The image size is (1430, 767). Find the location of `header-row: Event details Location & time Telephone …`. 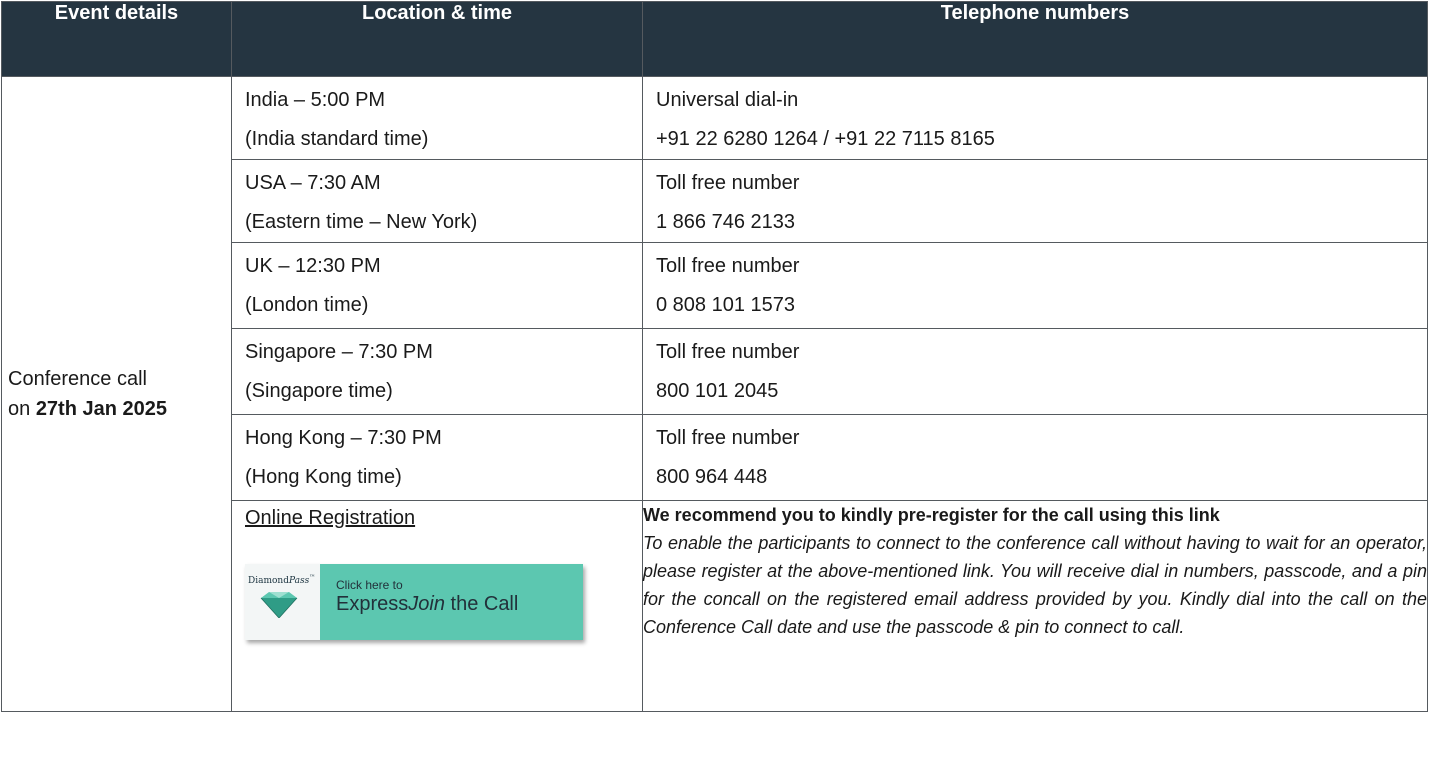

header-row: Event details Location & time Telephone … is located at coordinates (714, 39).